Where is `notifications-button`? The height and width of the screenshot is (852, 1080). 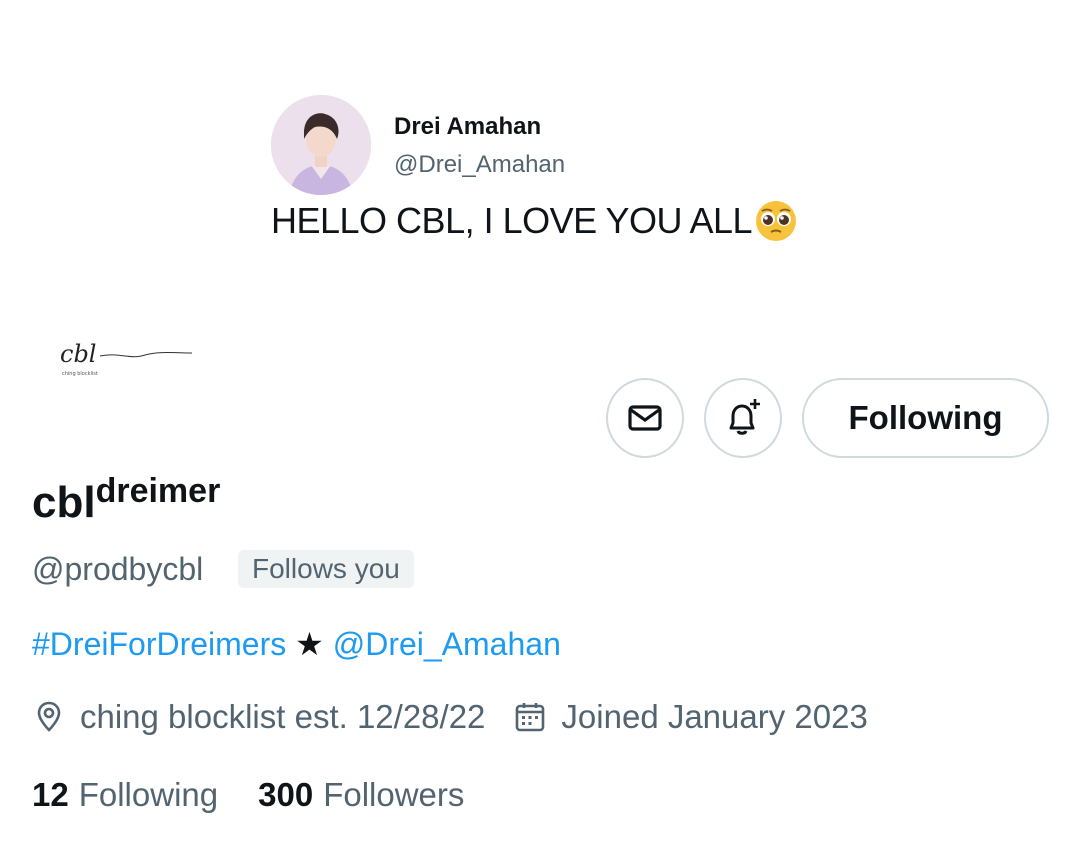
notifications-button is located at coordinates (743, 418).